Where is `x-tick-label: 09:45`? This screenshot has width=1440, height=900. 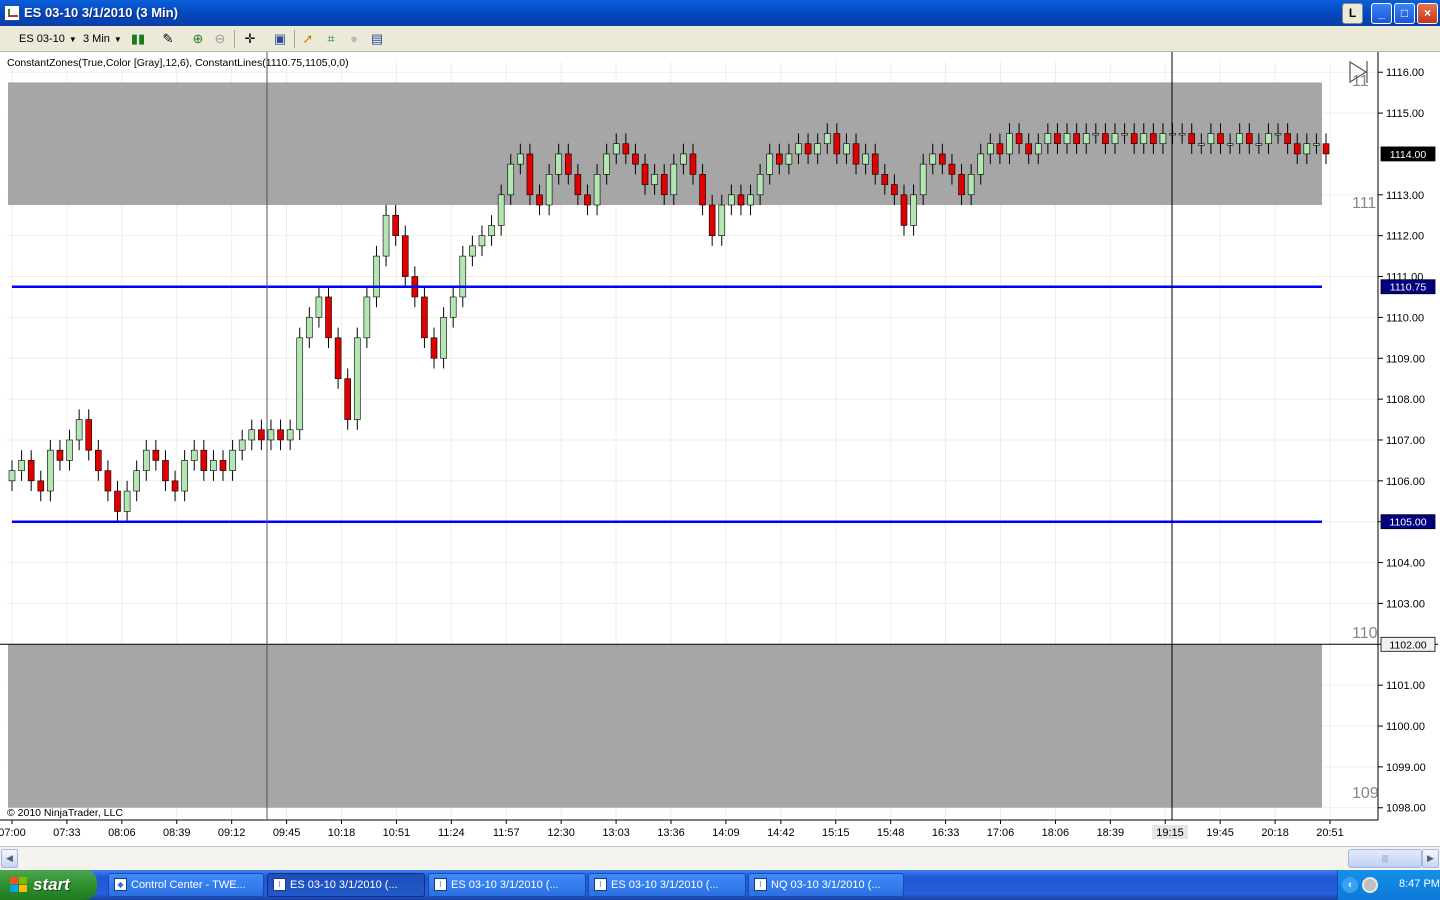
x-tick-label: 09:45 is located at coordinates (287, 833).